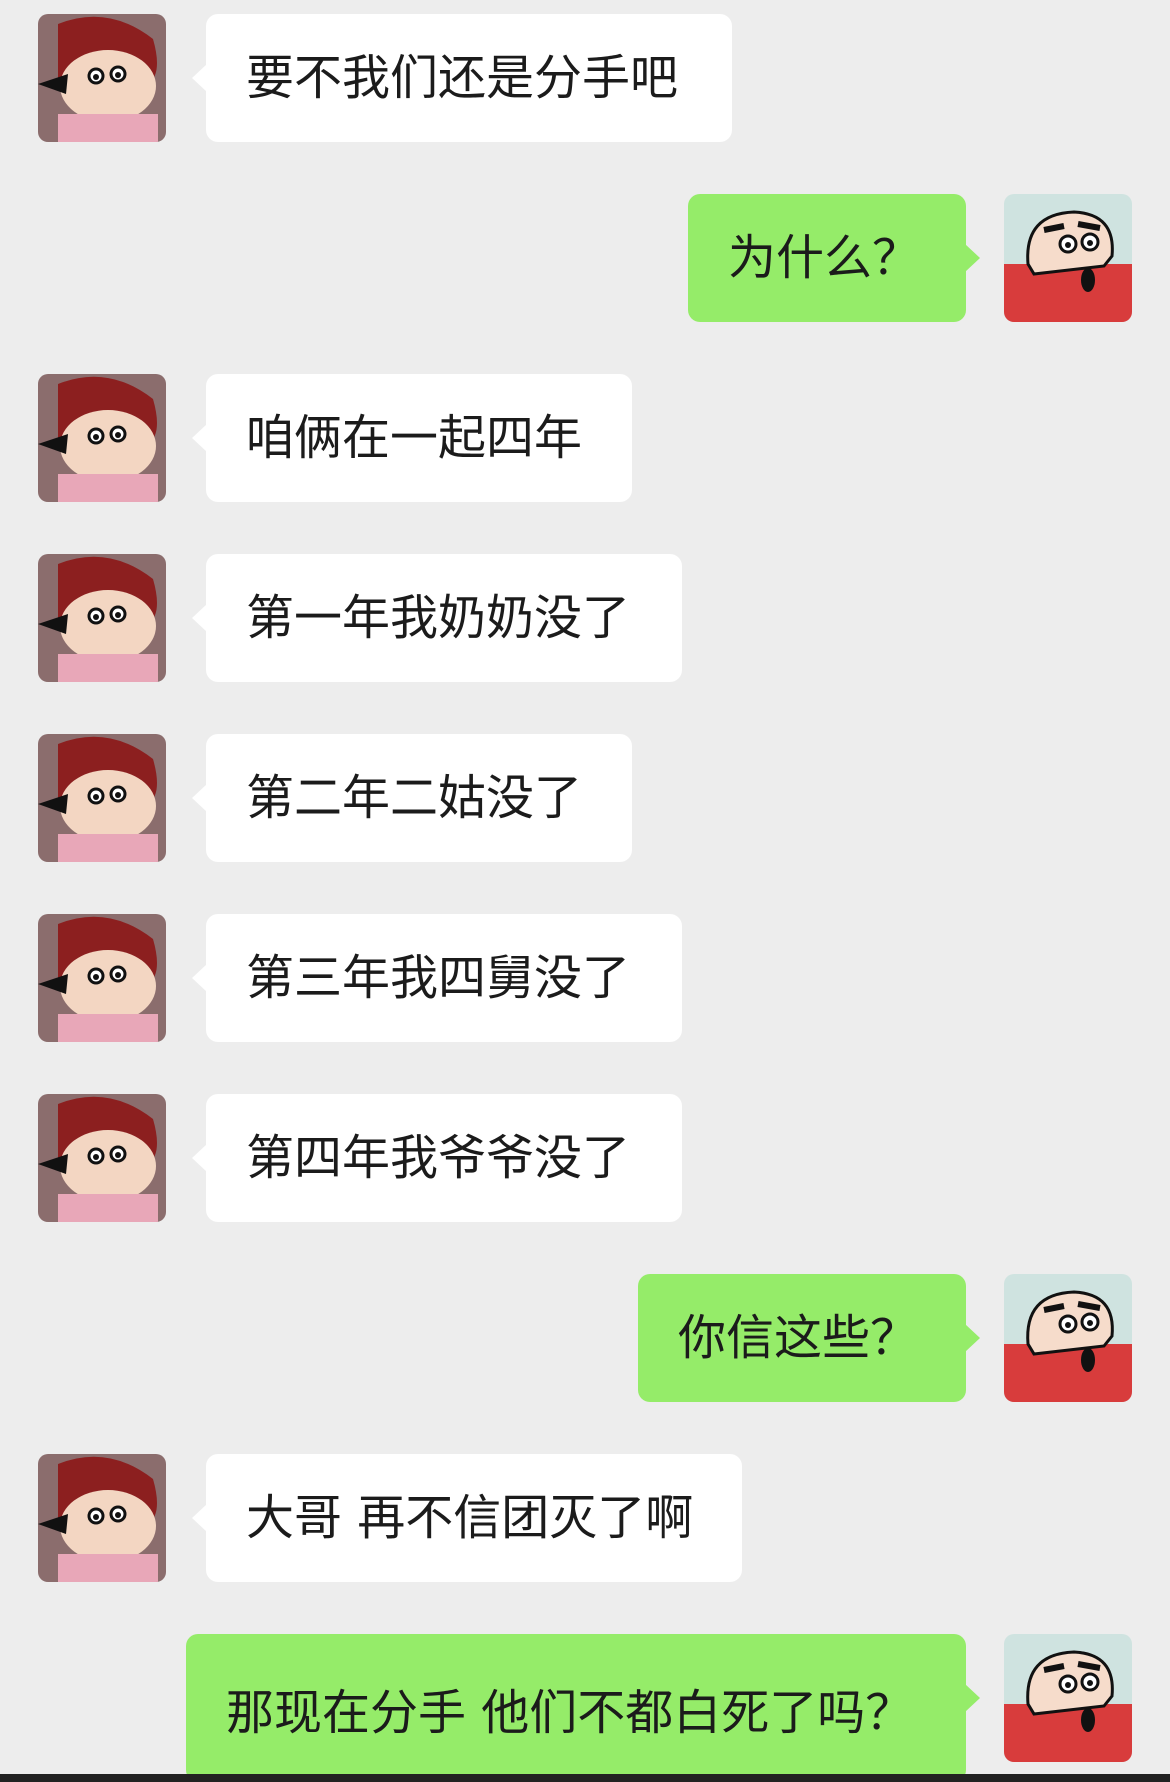  What do you see at coordinates (585, 258) in the screenshot?
I see `message-row-outgoing: 为什么？` at bounding box center [585, 258].